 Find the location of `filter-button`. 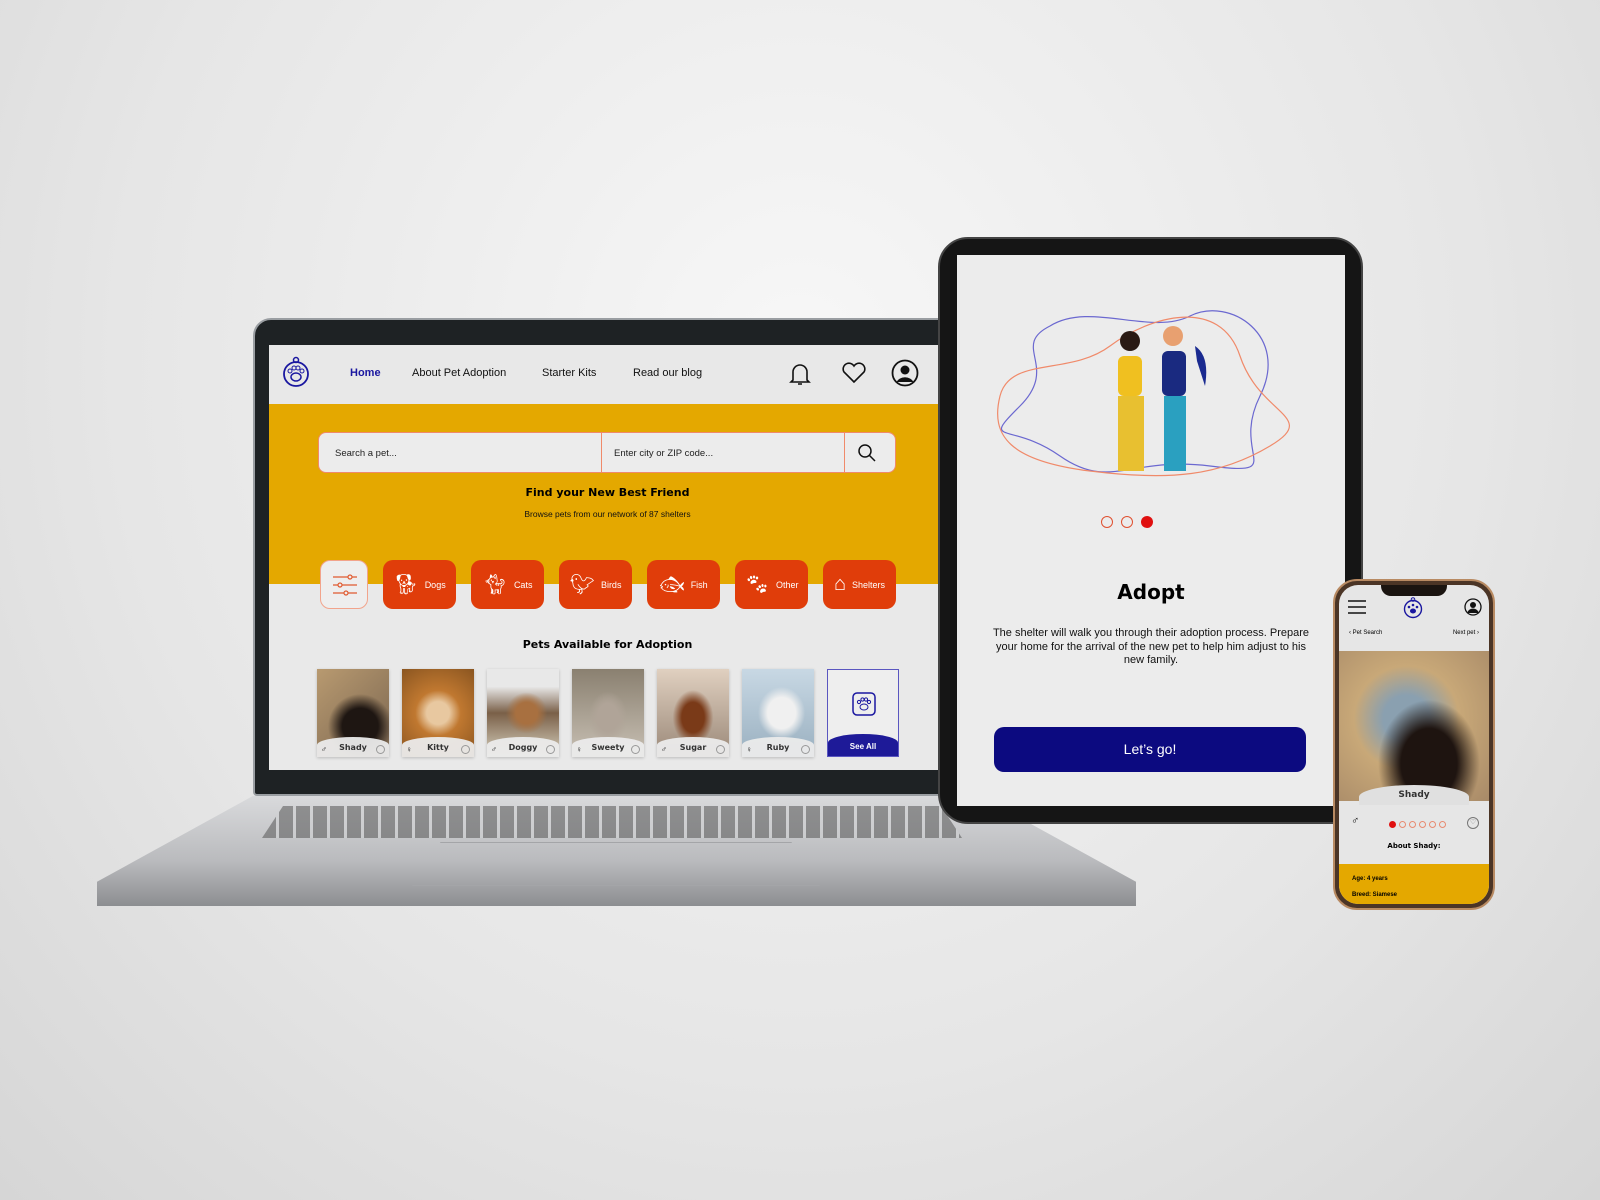

filter-button is located at coordinates (344, 584).